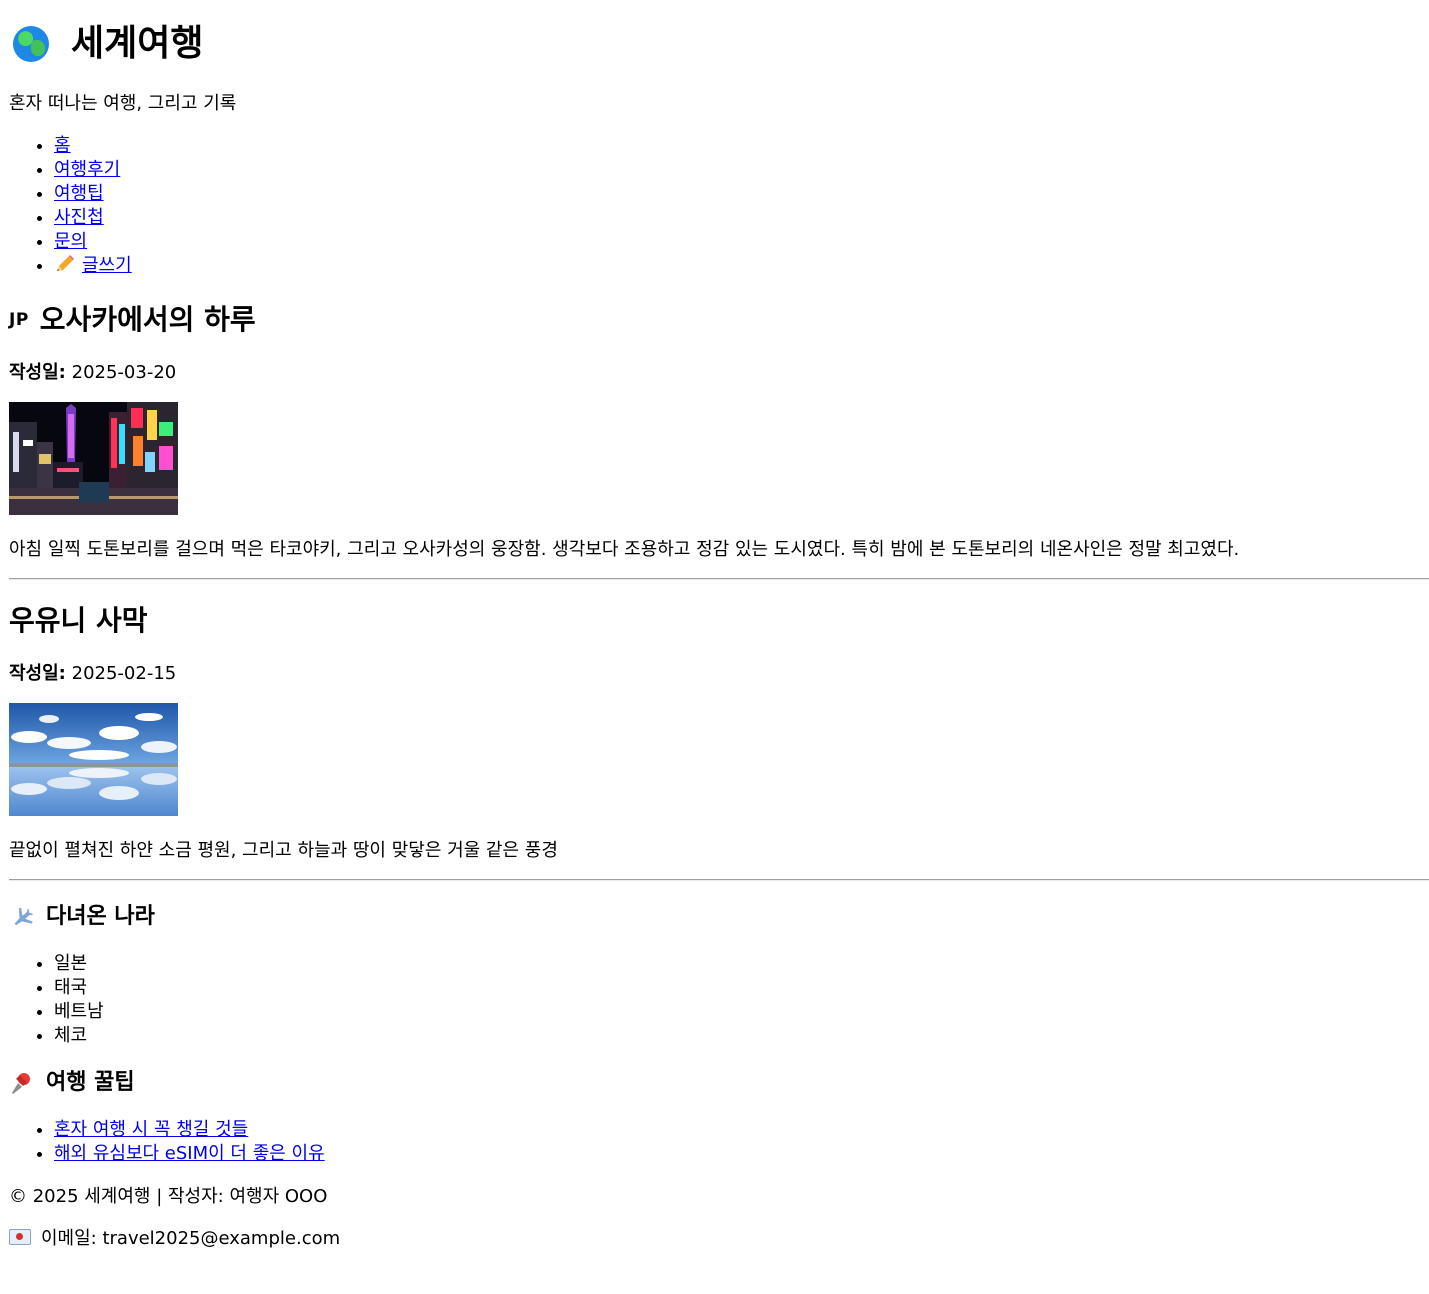 The height and width of the screenshot is (1294, 1429). Describe the element at coordinates (100, 916) in the screenshot. I see `visited-countries-heading-text: 다녀온 나라` at that location.